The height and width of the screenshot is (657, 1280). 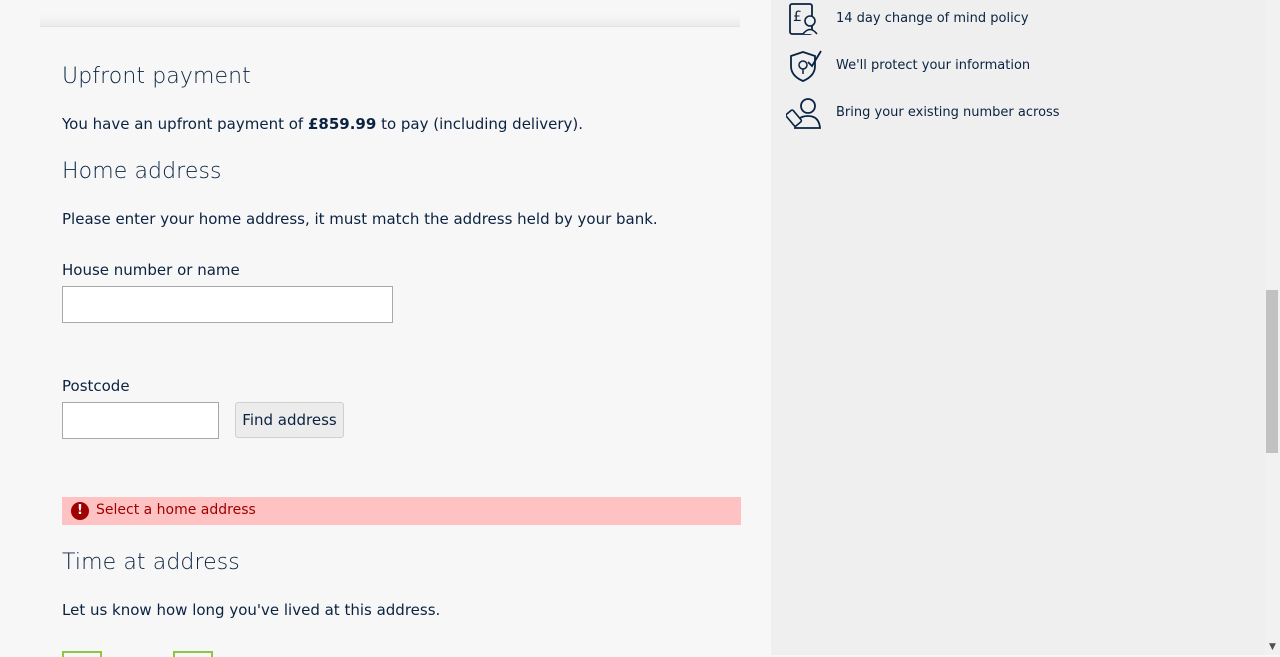 I want to click on house-number-input, so click(x=227, y=304).